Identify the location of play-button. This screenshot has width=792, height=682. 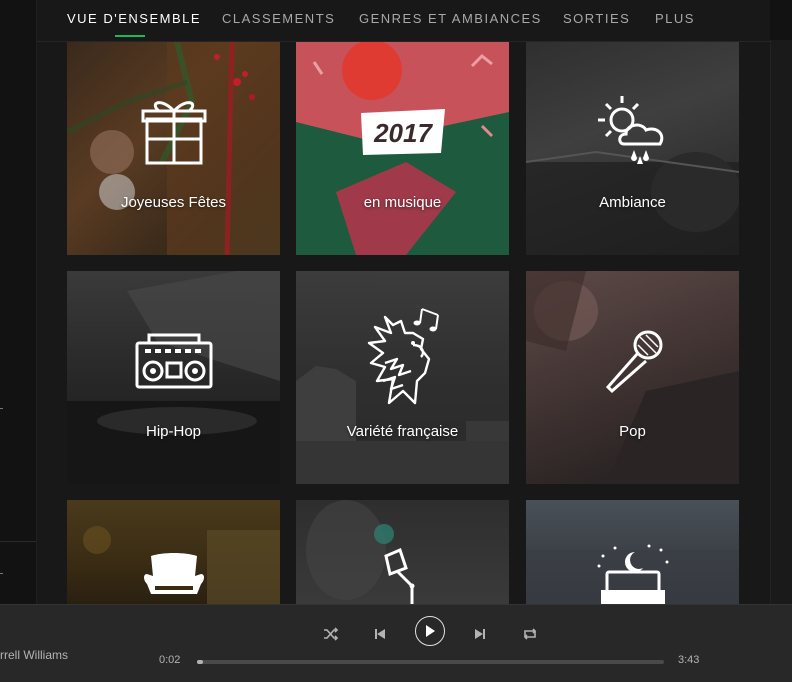
(430, 631).